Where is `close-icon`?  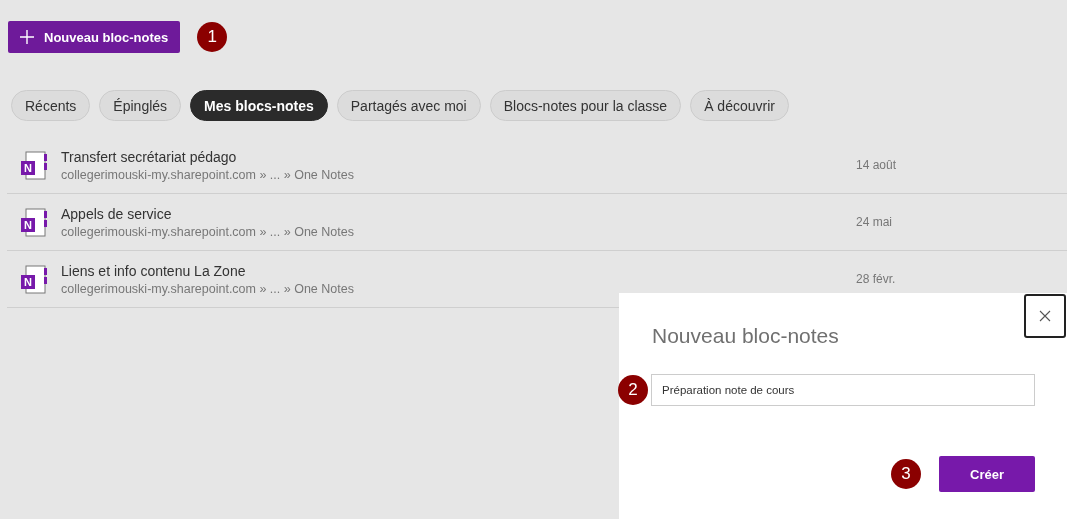
close-icon is located at coordinates (1045, 316).